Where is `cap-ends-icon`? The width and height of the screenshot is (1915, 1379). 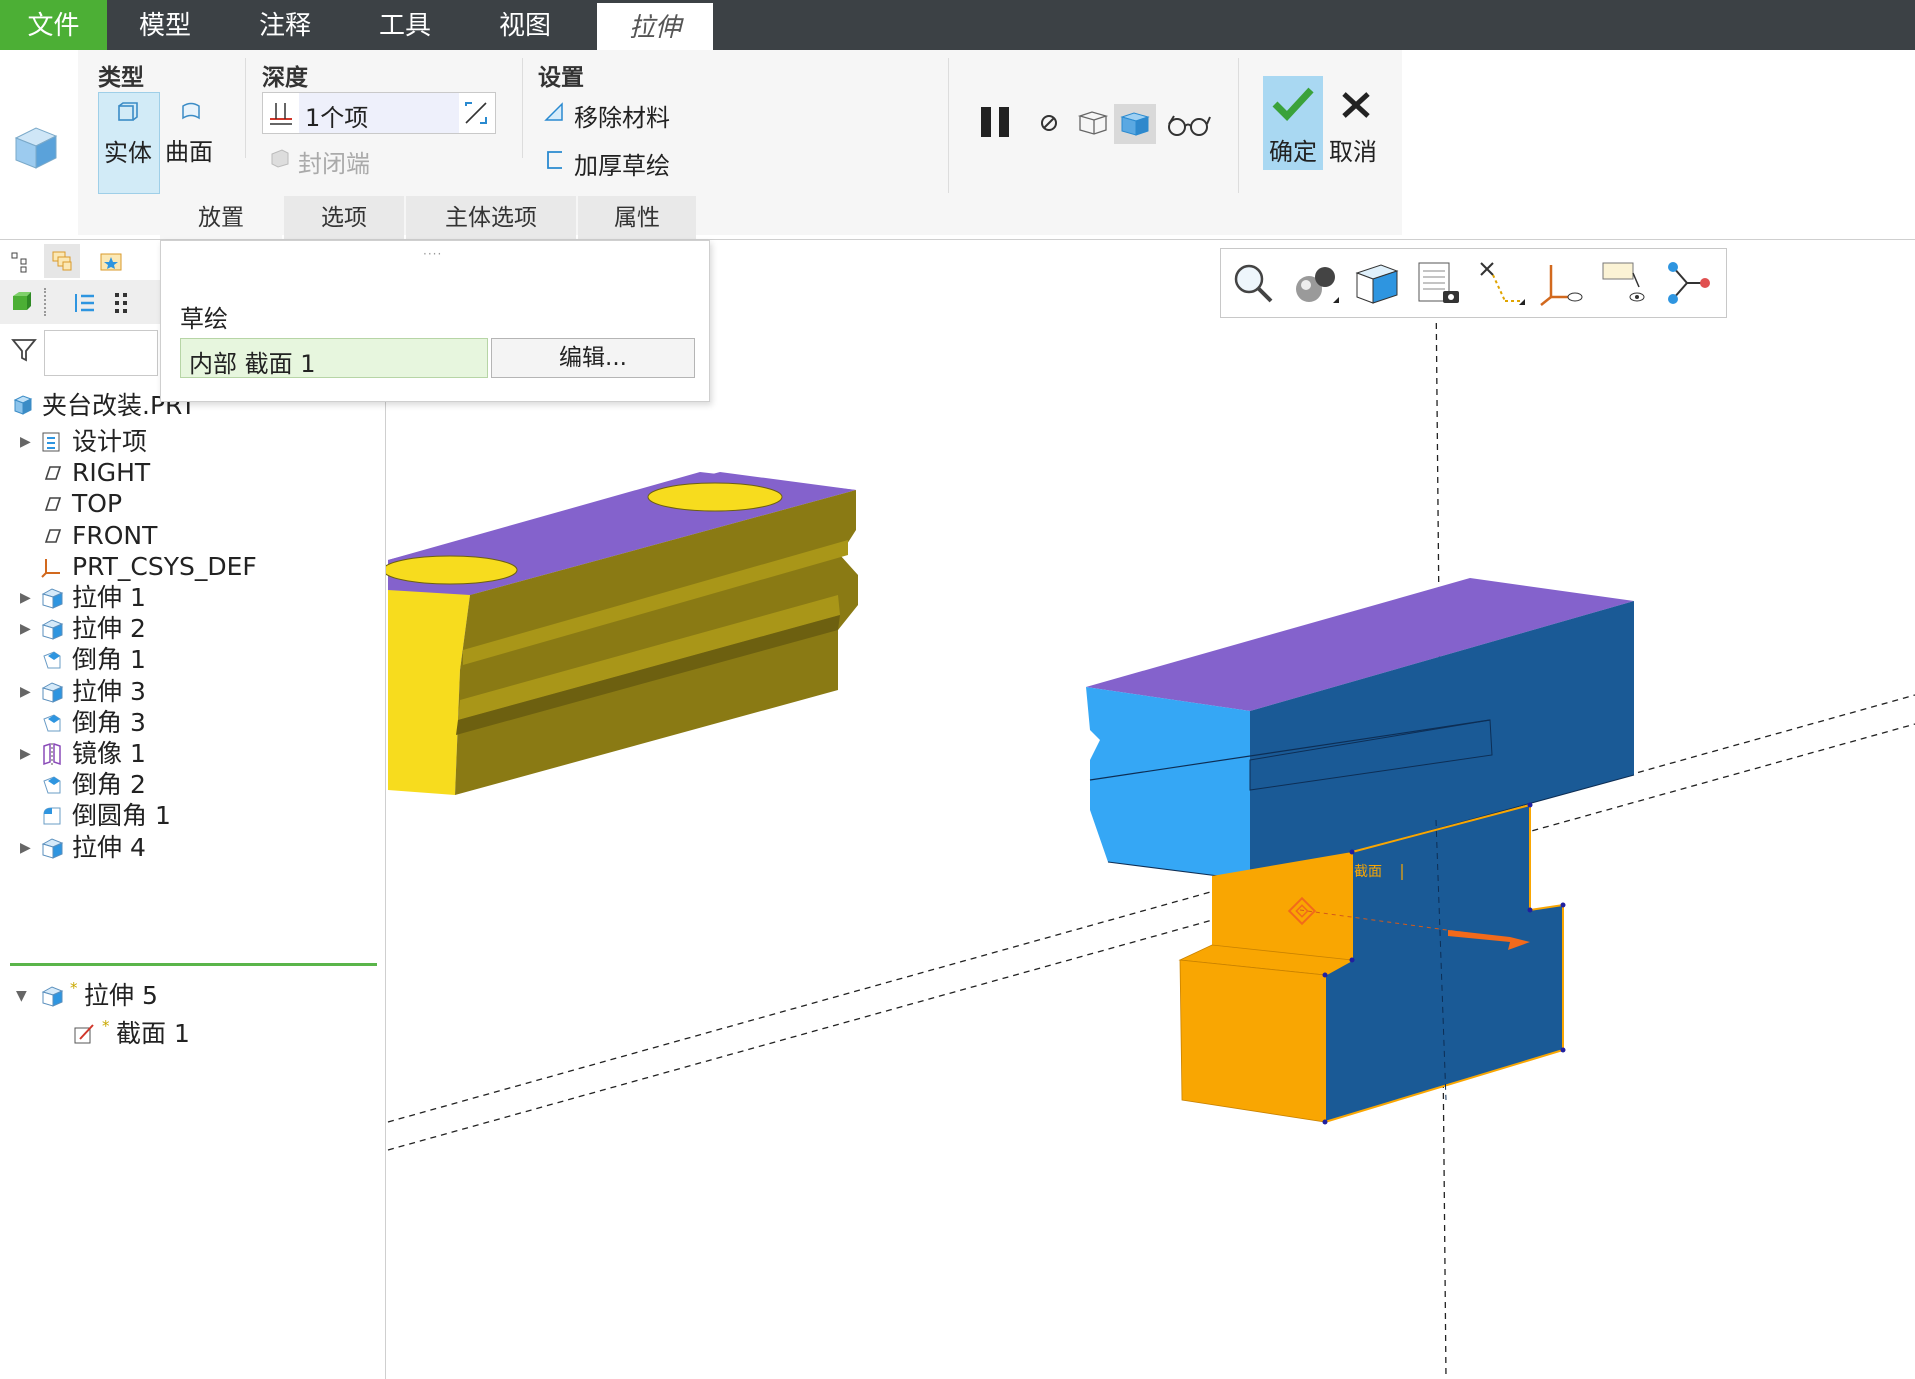 cap-ends-icon is located at coordinates (280, 158).